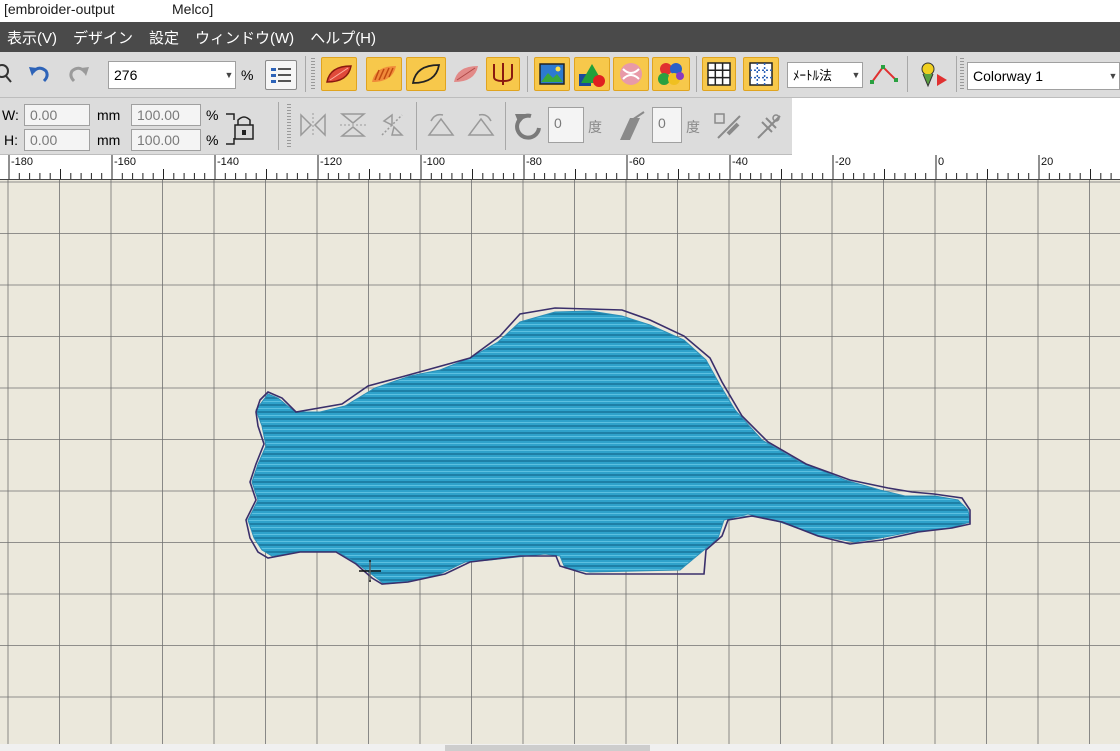 This screenshot has height=751, width=1120. I want to click on outline-button, so click(426, 74).